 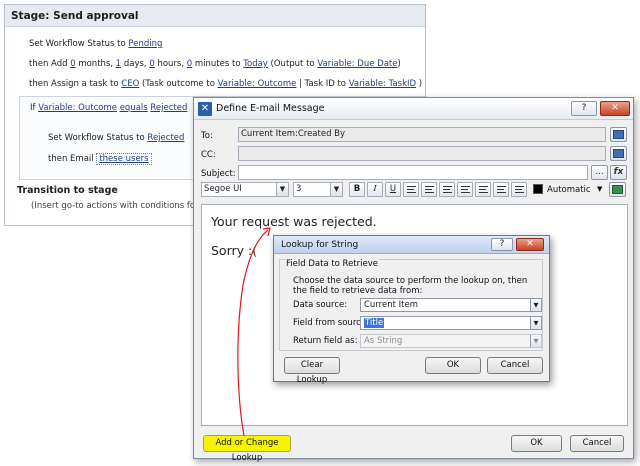 I want to click on condition-value-link: Rejected, so click(x=168, y=108).